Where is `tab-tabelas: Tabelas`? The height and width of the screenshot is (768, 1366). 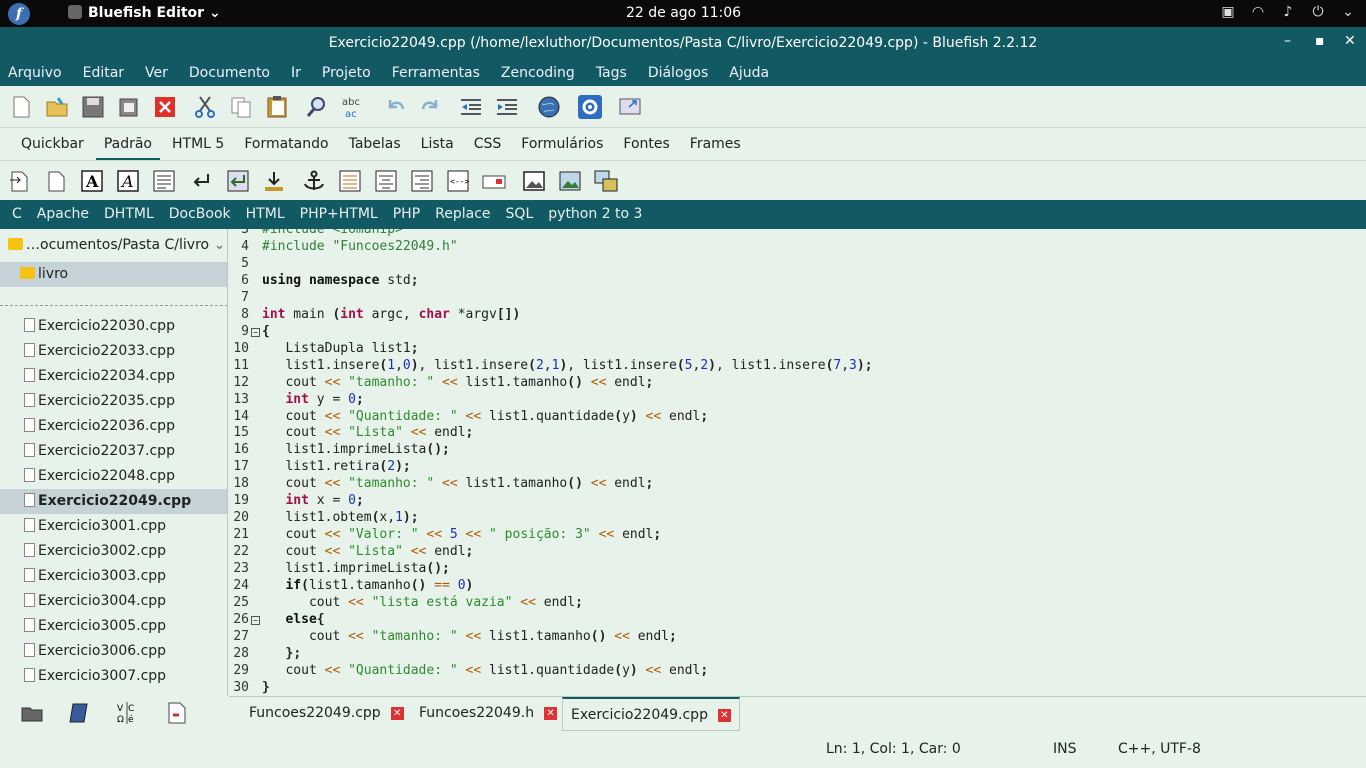 tab-tabelas: Tabelas is located at coordinates (375, 144).